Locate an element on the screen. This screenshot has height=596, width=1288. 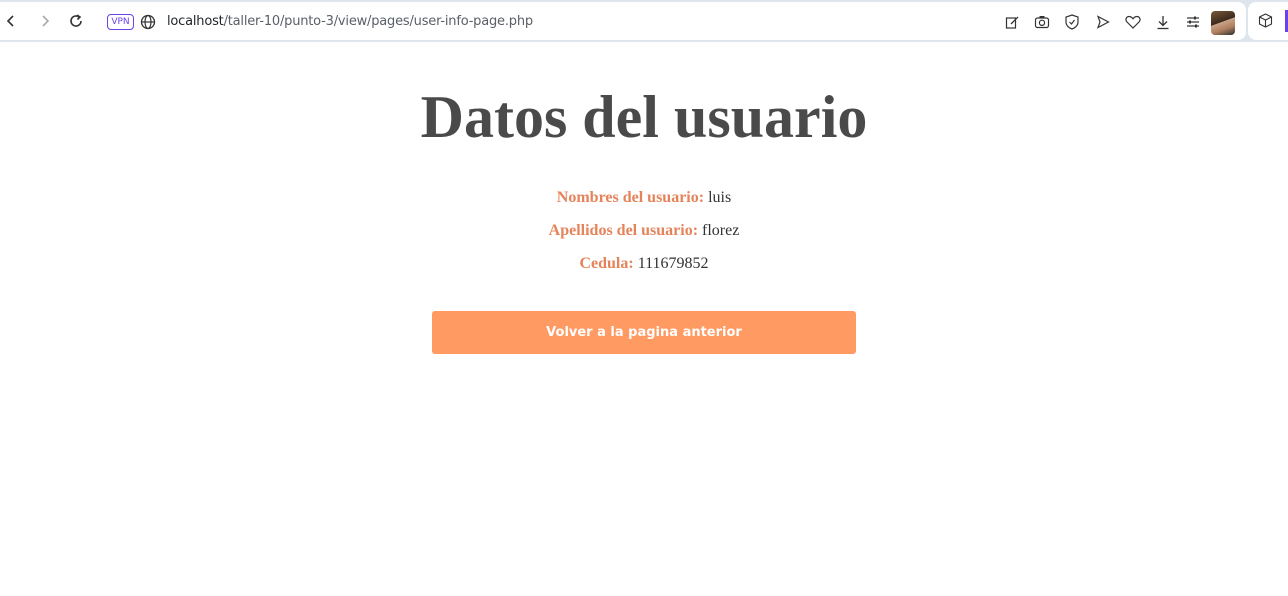
back-button: Volver a la pagina anterior is located at coordinates (644, 332).